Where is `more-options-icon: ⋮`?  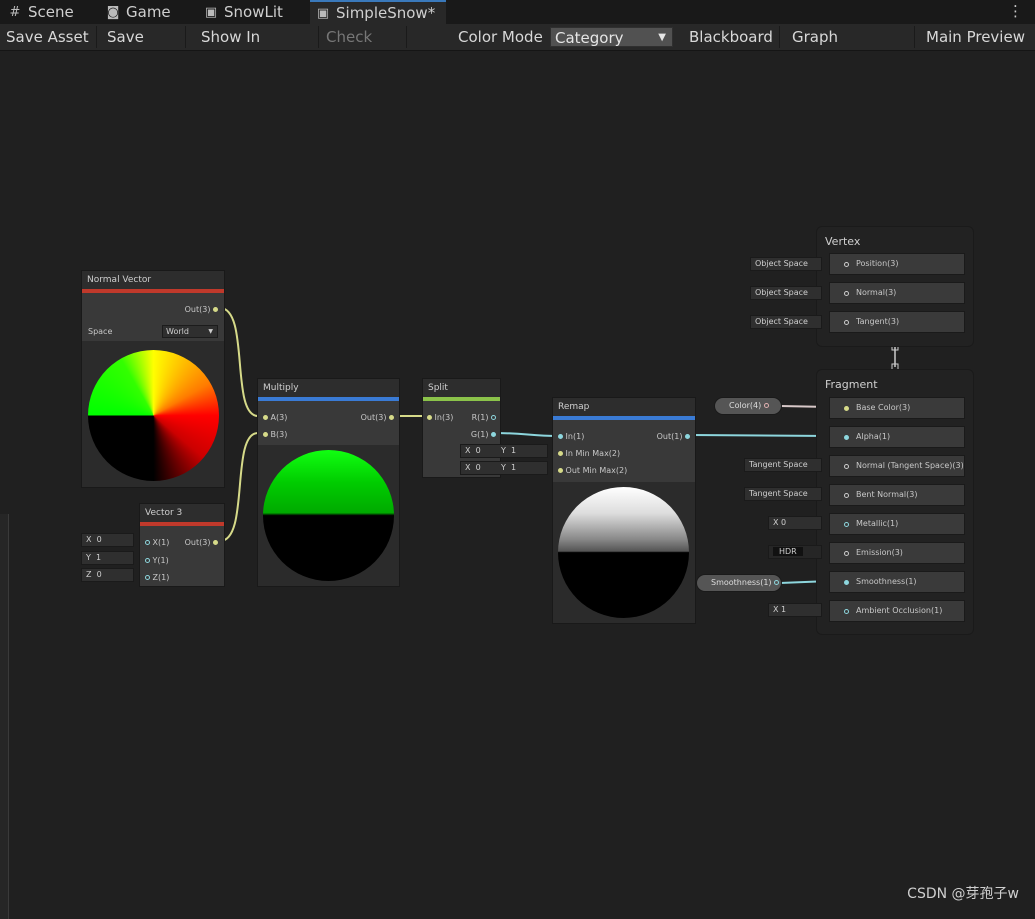
more-options-icon: ⋮ is located at coordinates (1015, 11).